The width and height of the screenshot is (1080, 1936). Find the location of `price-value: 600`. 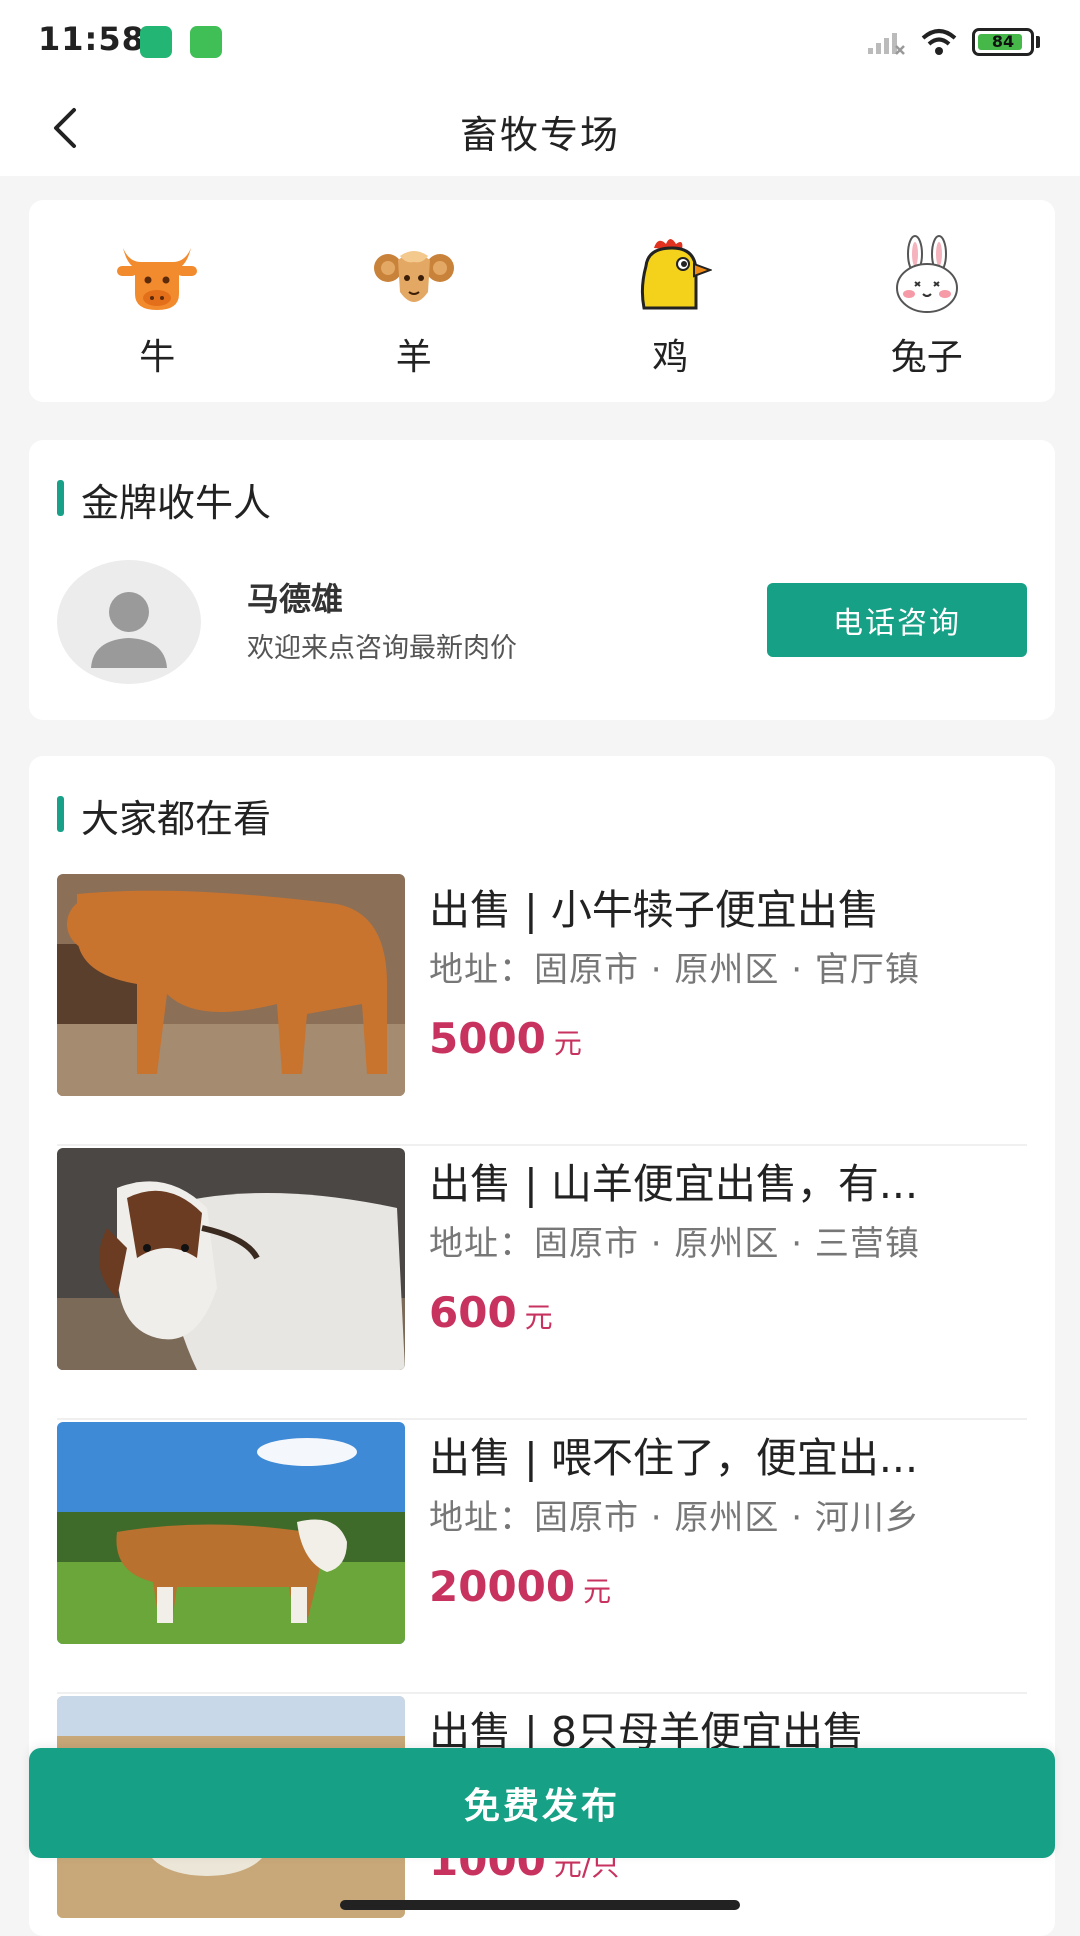

price-value: 600 is located at coordinates (473, 1312).